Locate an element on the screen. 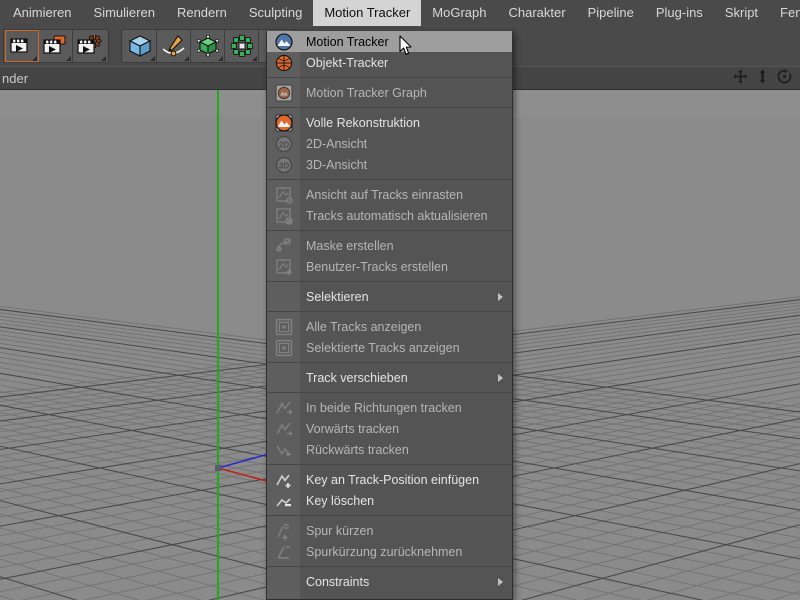  track-forward-icon is located at coordinates (283, 428).